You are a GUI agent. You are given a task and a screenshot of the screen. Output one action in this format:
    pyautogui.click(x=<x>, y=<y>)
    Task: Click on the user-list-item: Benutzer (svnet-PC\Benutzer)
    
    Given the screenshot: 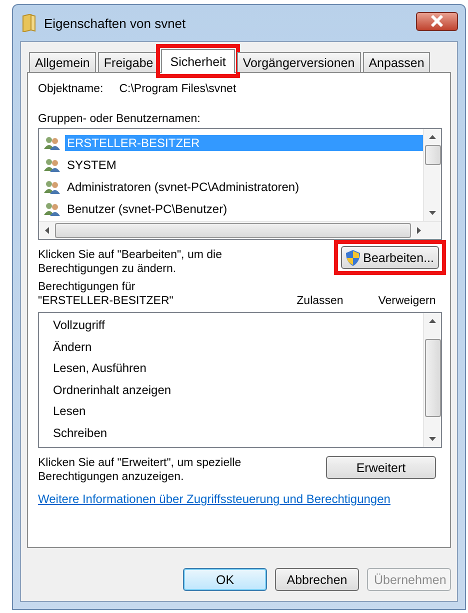 What is the action you would take?
    pyautogui.click(x=233, y=209)
    